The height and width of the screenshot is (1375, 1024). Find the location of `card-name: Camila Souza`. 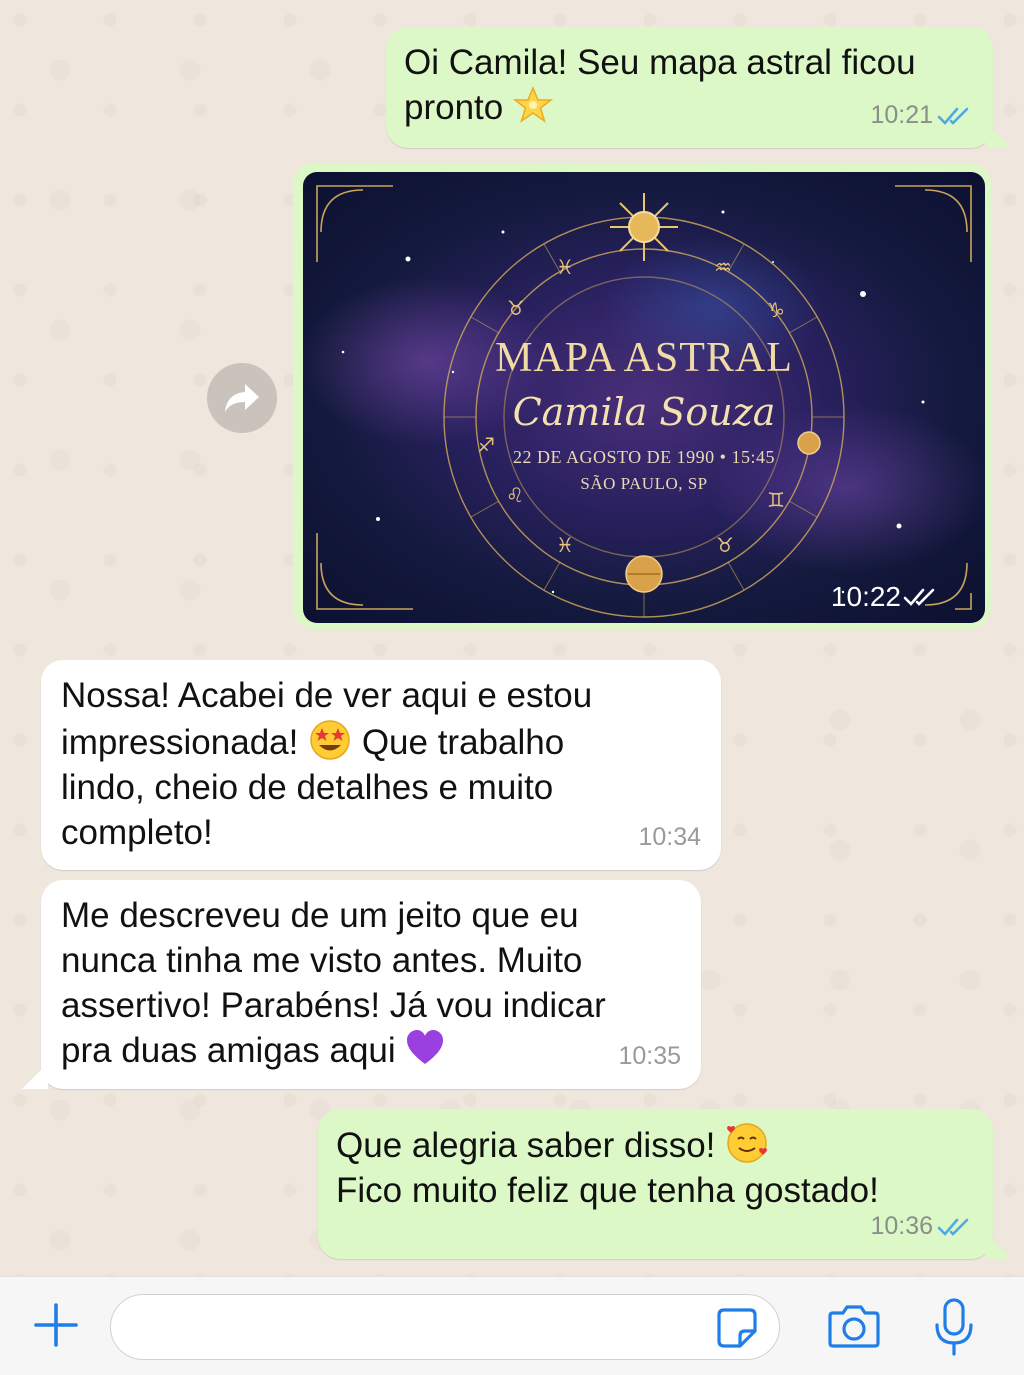

card-name: Camila Souza is located at coordinates (644, 412).